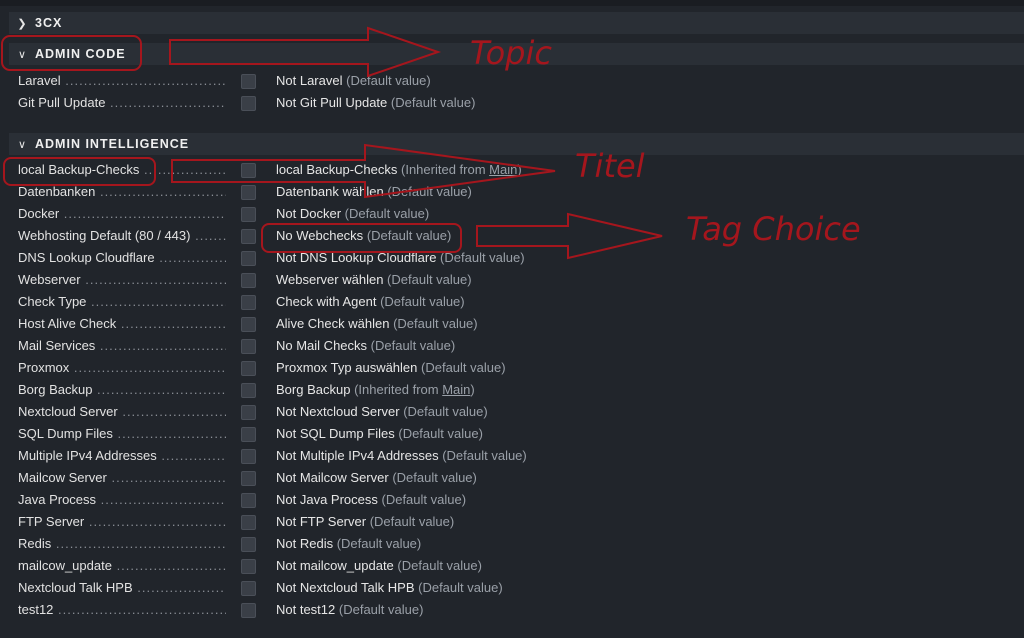 The image size is (1024, 638). Describe the element at coordinates (511, 53) in the screenshot. I see `annotation-topic: Topic` at that location.